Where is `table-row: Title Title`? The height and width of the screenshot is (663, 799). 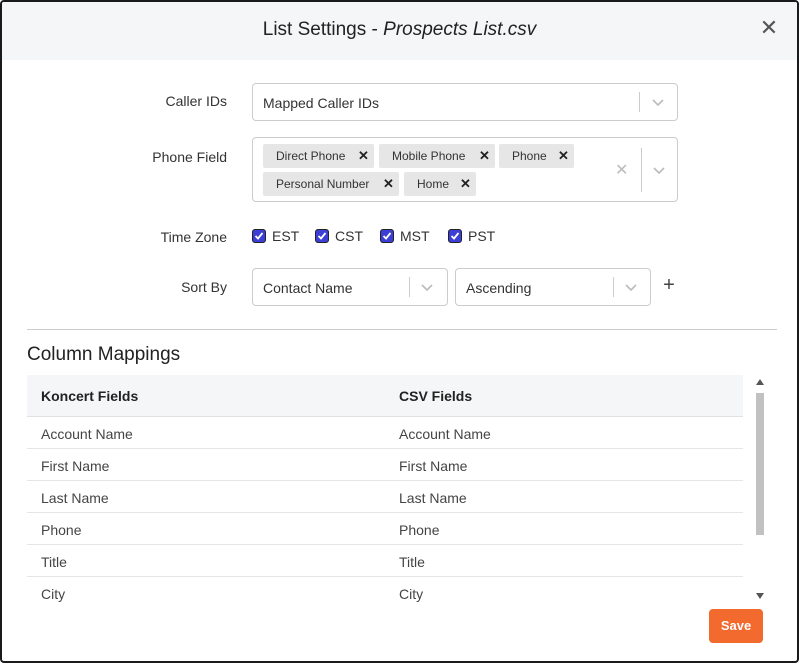 table-row: Title Title is located at coordinates (385, 561).